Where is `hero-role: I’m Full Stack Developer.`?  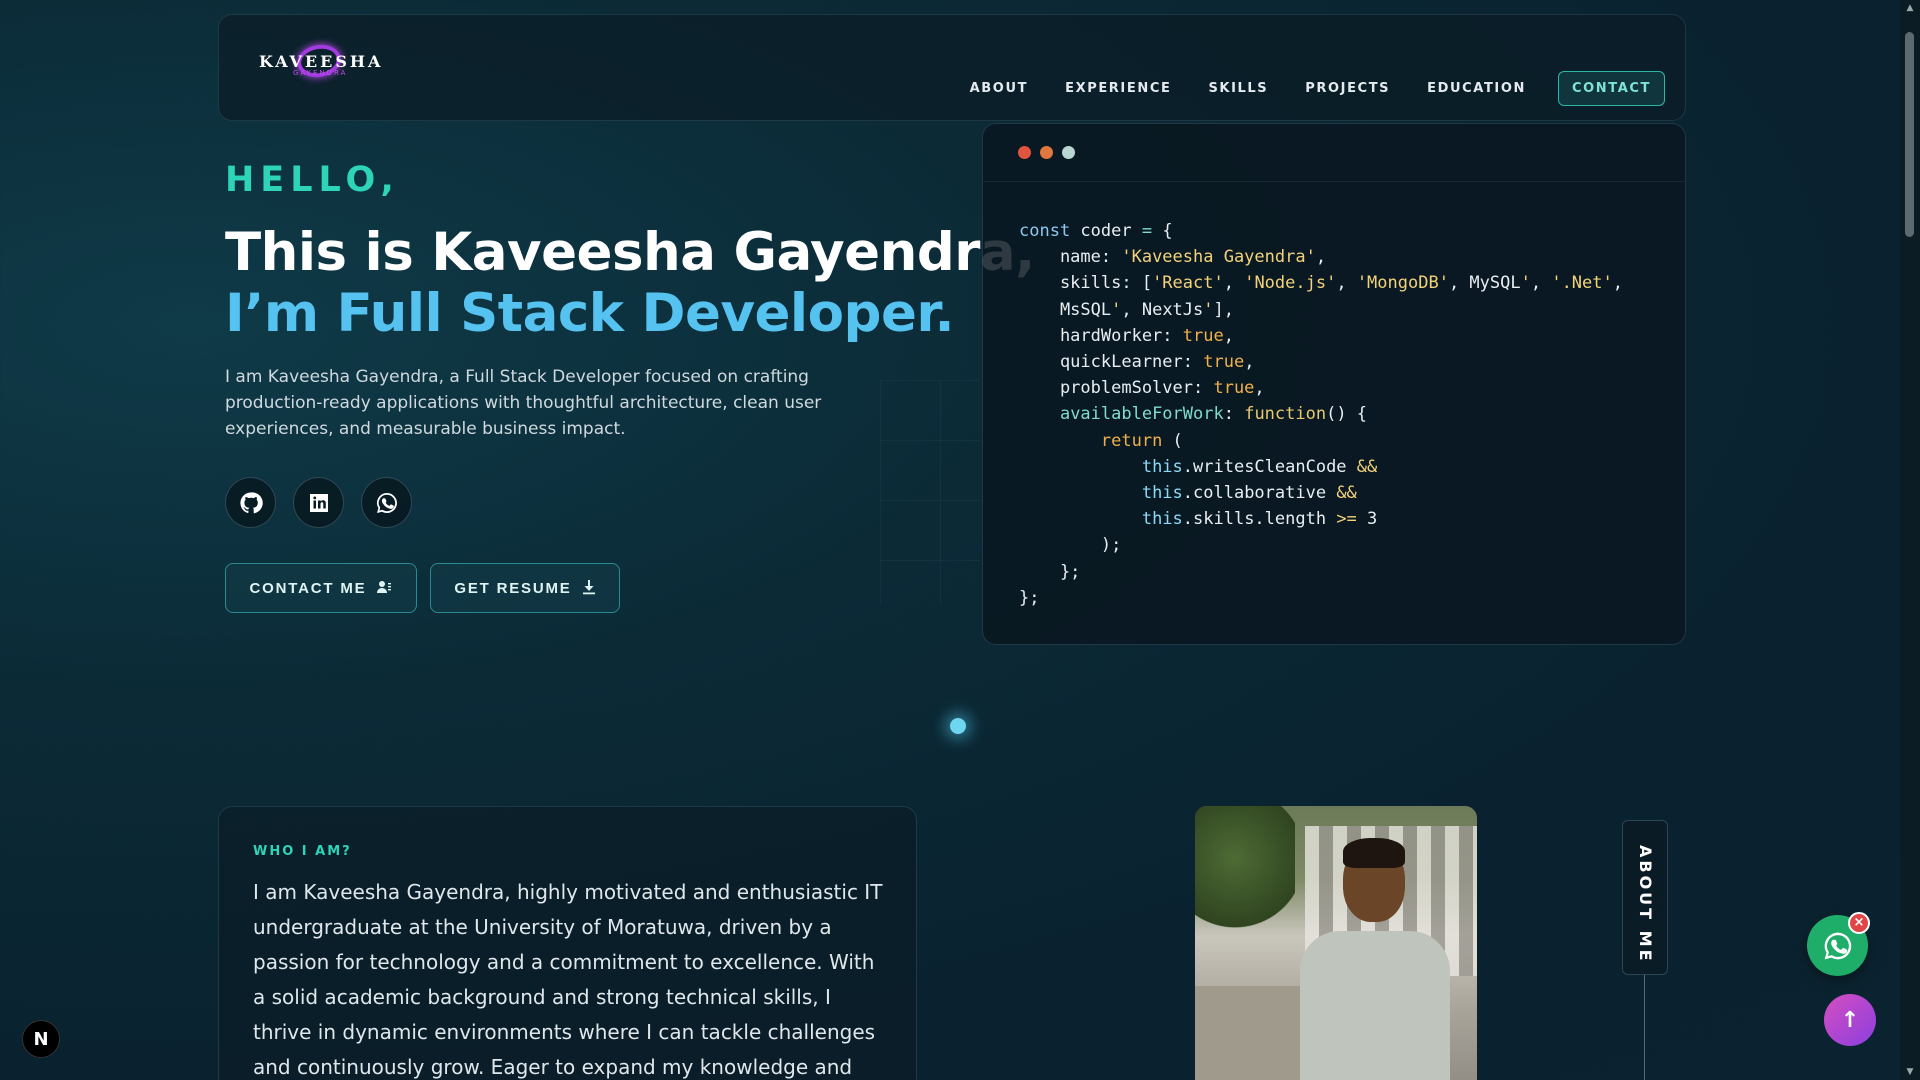
hero-role: I’m Full Stack Developer. is located at coordinates (590, 313).